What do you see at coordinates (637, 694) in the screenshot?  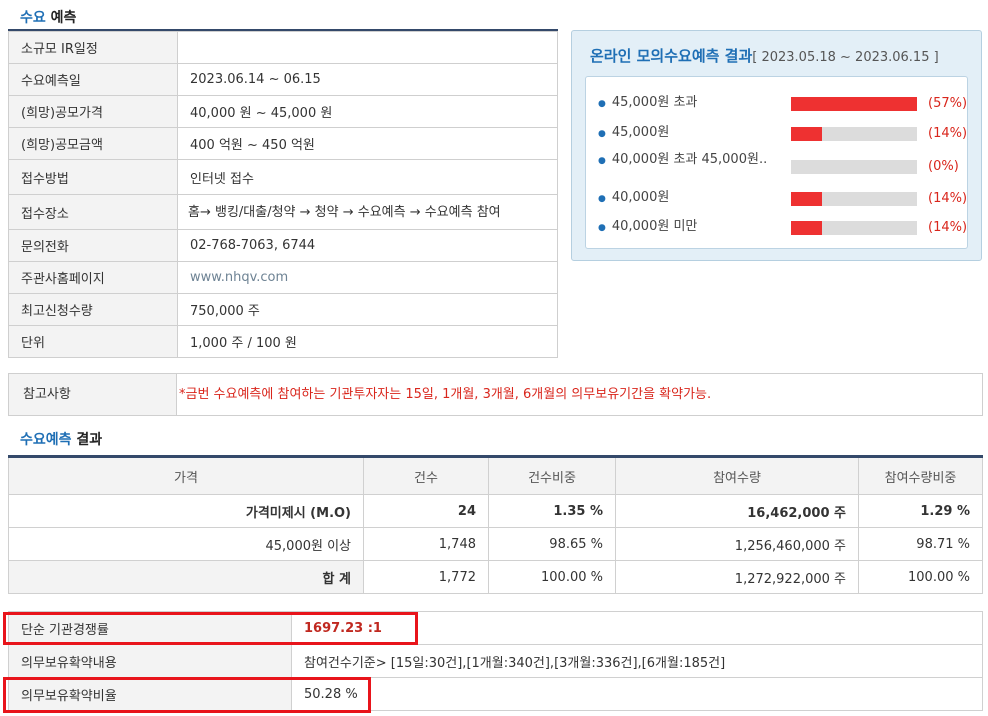 I see `lockup-ratio-value: 50.28 %` at bounding box center [637, 694].